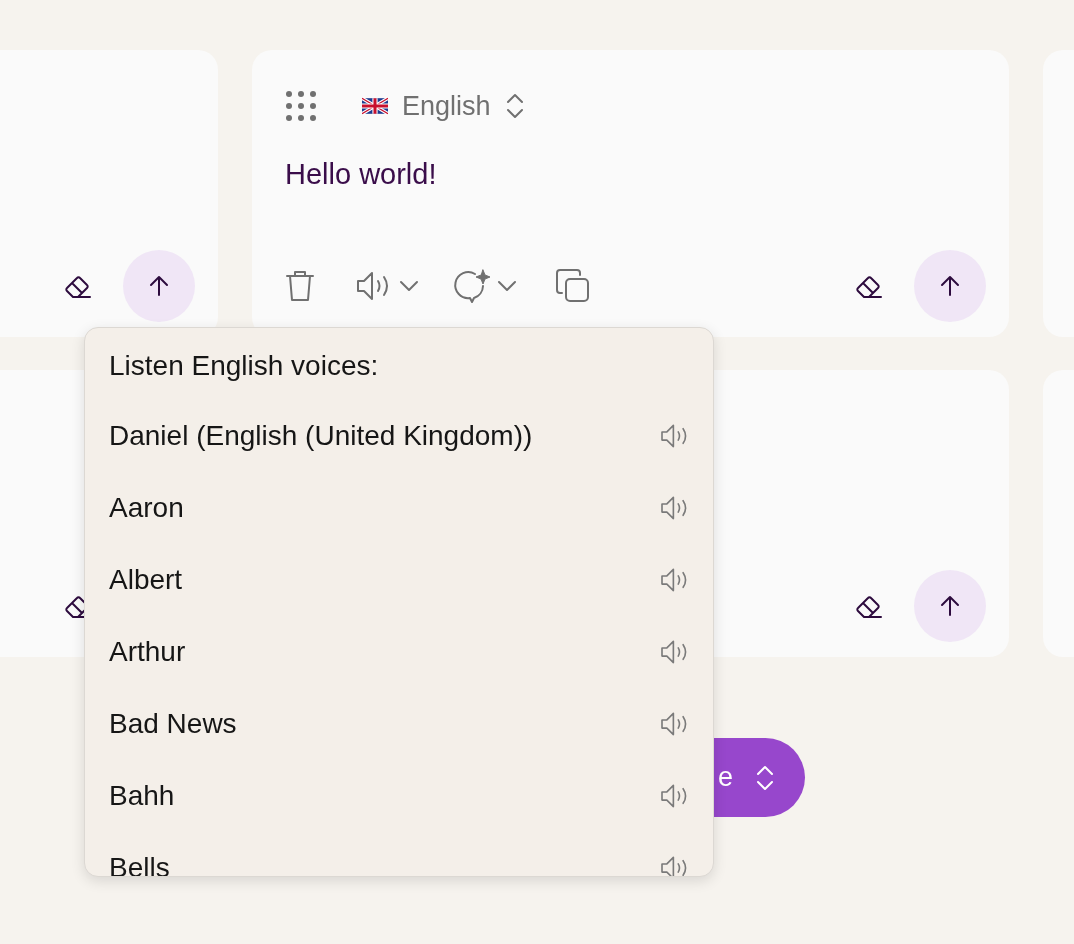  Describe the element at coordinates (387, 286) in the screenshot. I see `speaker-menu-button` at that location.